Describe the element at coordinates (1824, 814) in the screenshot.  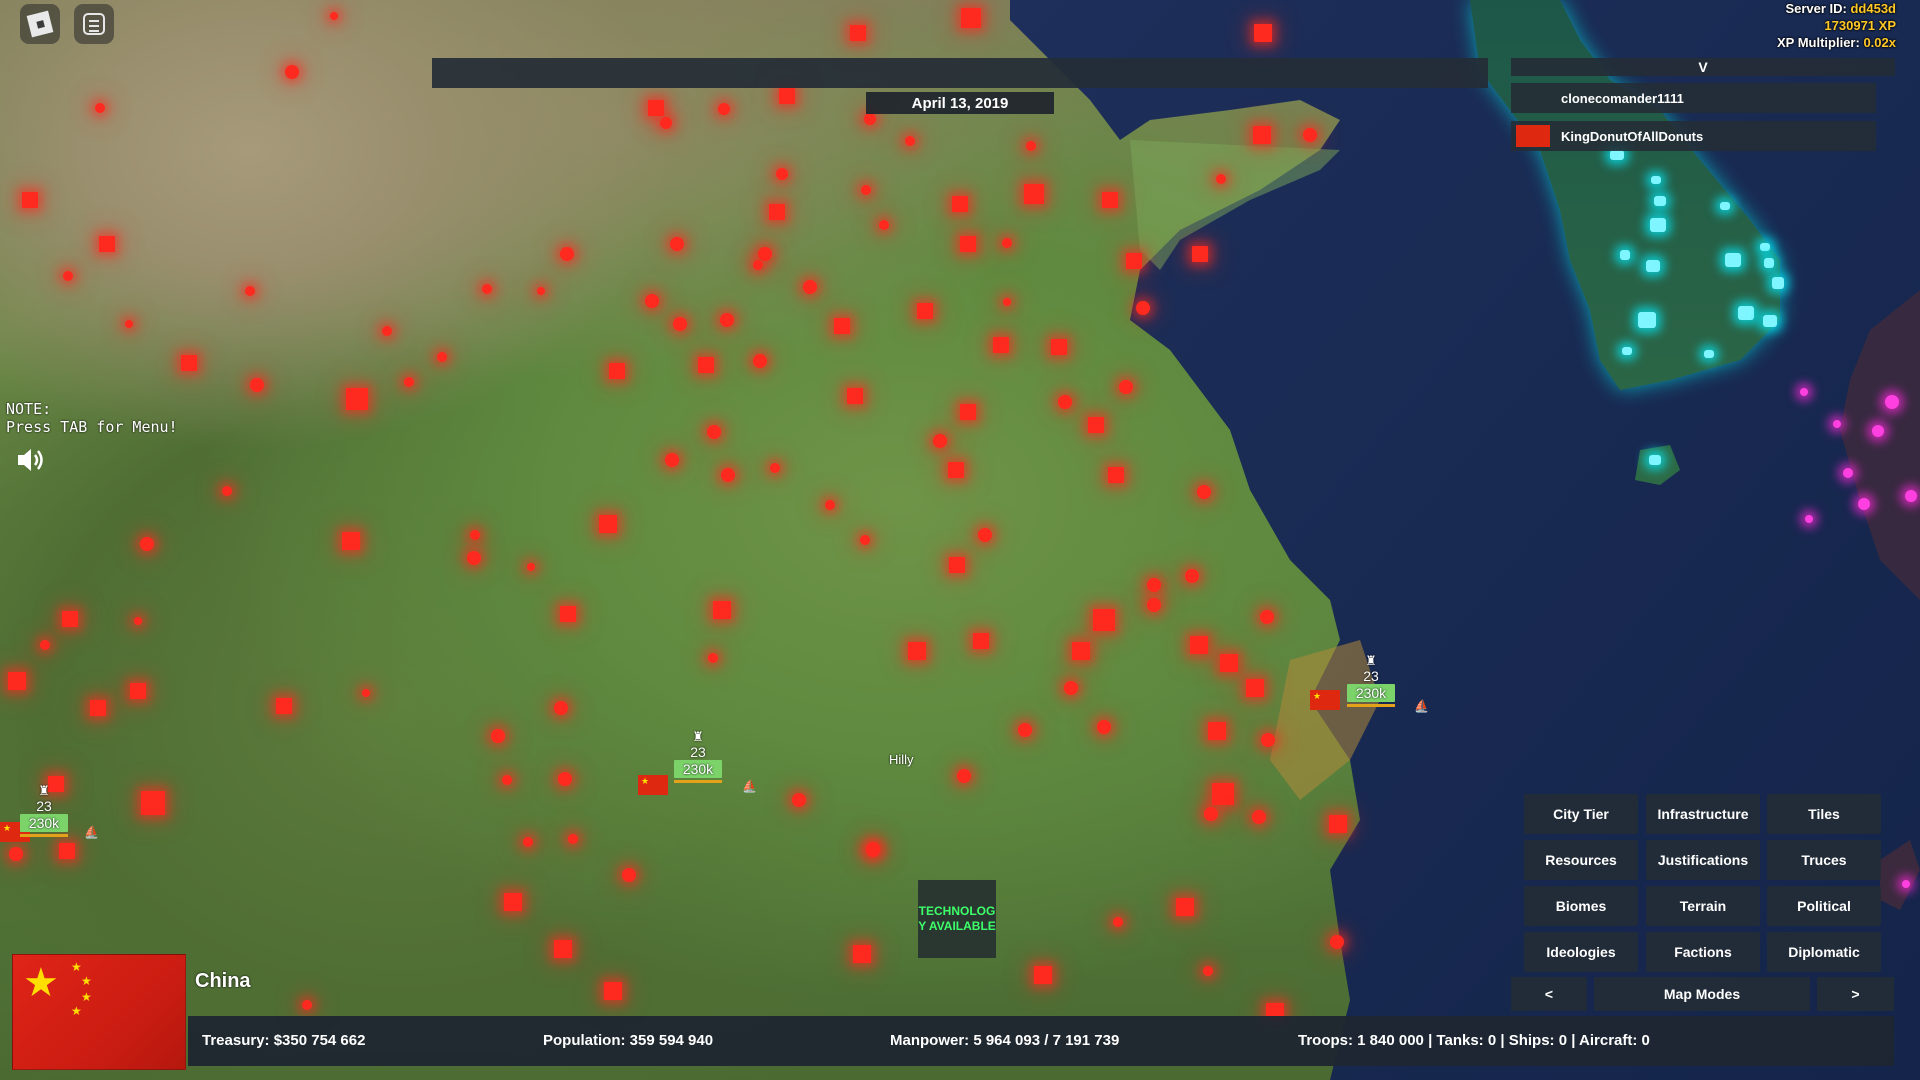
I see `map-mode-tiles: Tiles` at that location.